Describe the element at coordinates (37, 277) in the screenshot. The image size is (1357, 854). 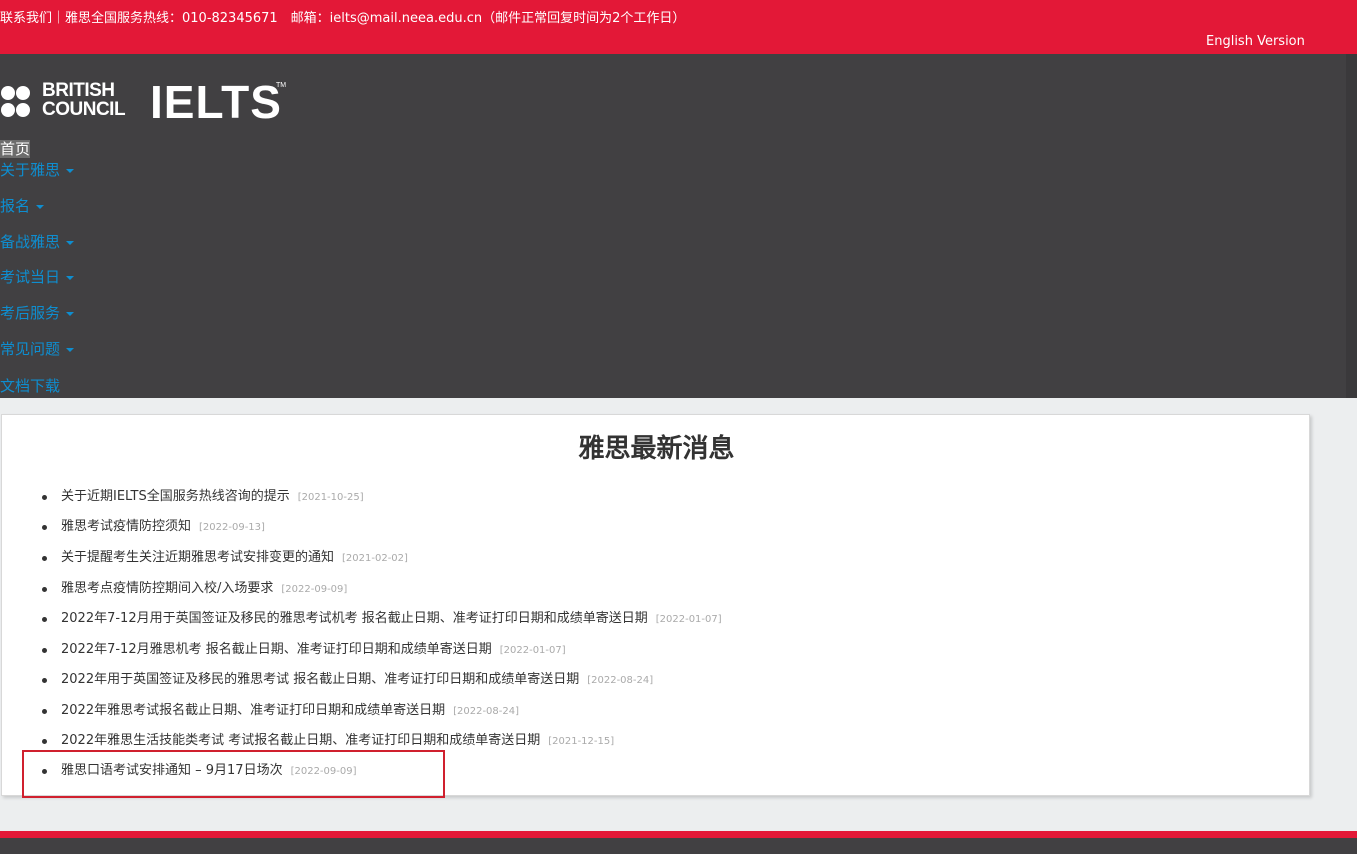
I see `nav-item-test-day: 考试当日` at that location.